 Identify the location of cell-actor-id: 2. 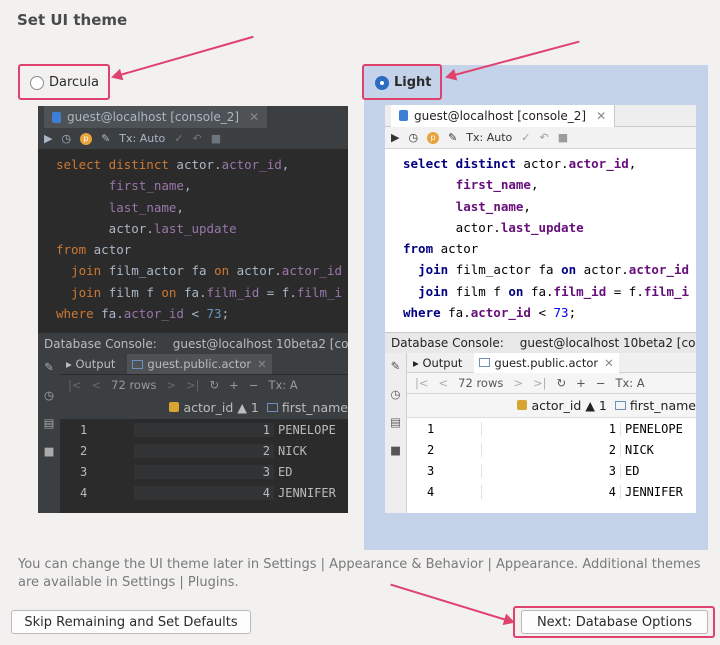
(551, 449).